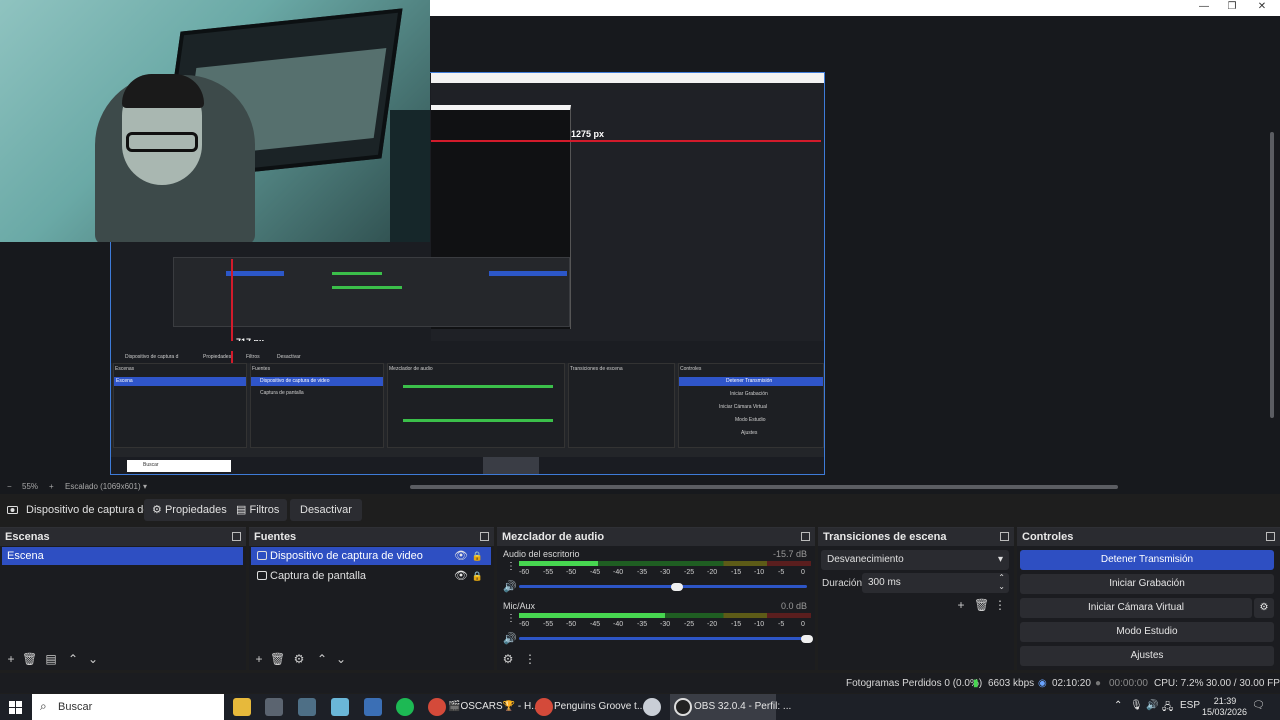 Image resolution: width=1280 pixels, height=720 pixels. Describe the element at coordinates (145, 486) in the screenshot. I see `scale-dropdown-icon: ▾` at that location.